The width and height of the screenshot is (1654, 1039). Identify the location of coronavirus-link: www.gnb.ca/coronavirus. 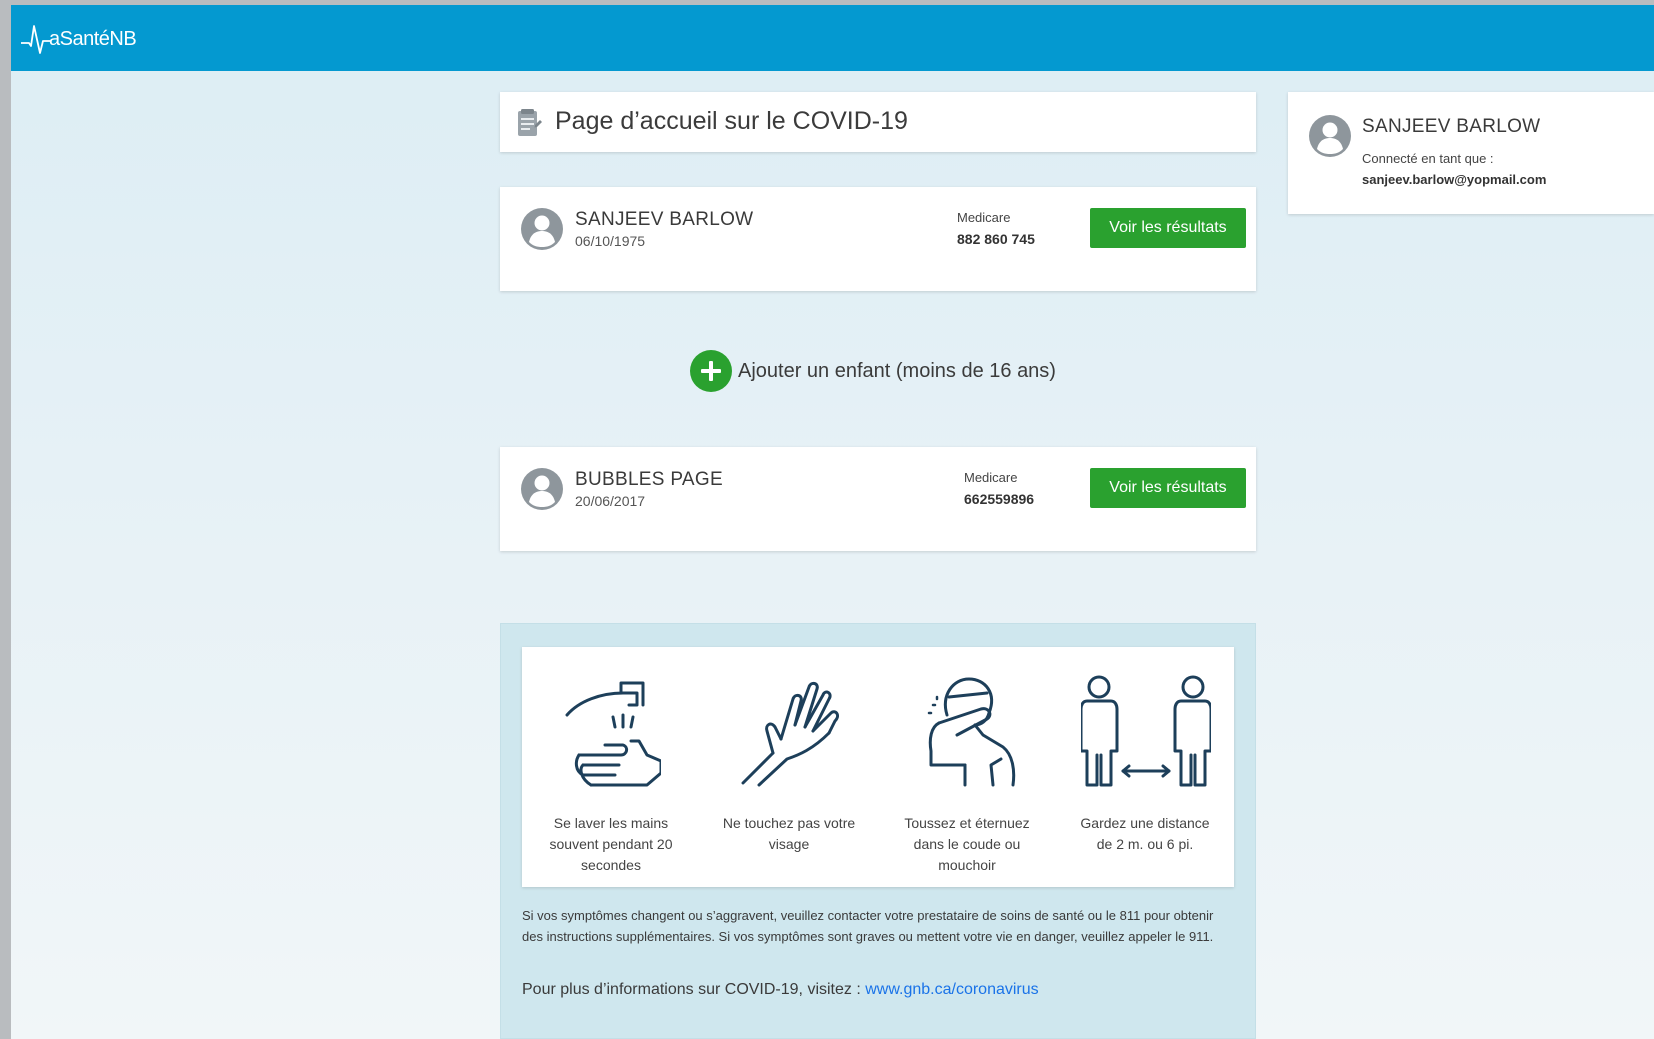
(951, 989).